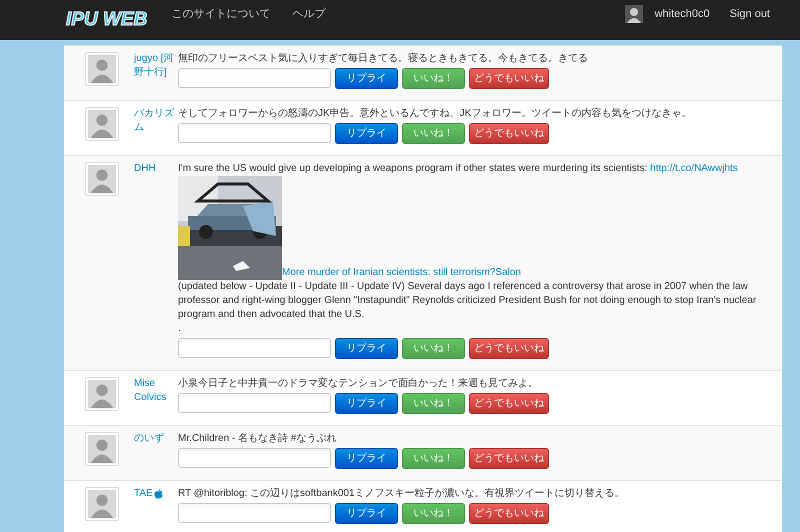  What do you see at coordinates (149, 439) in the screenshot?
I see `user-name-link: のいず` at bounding box center [149, 439].